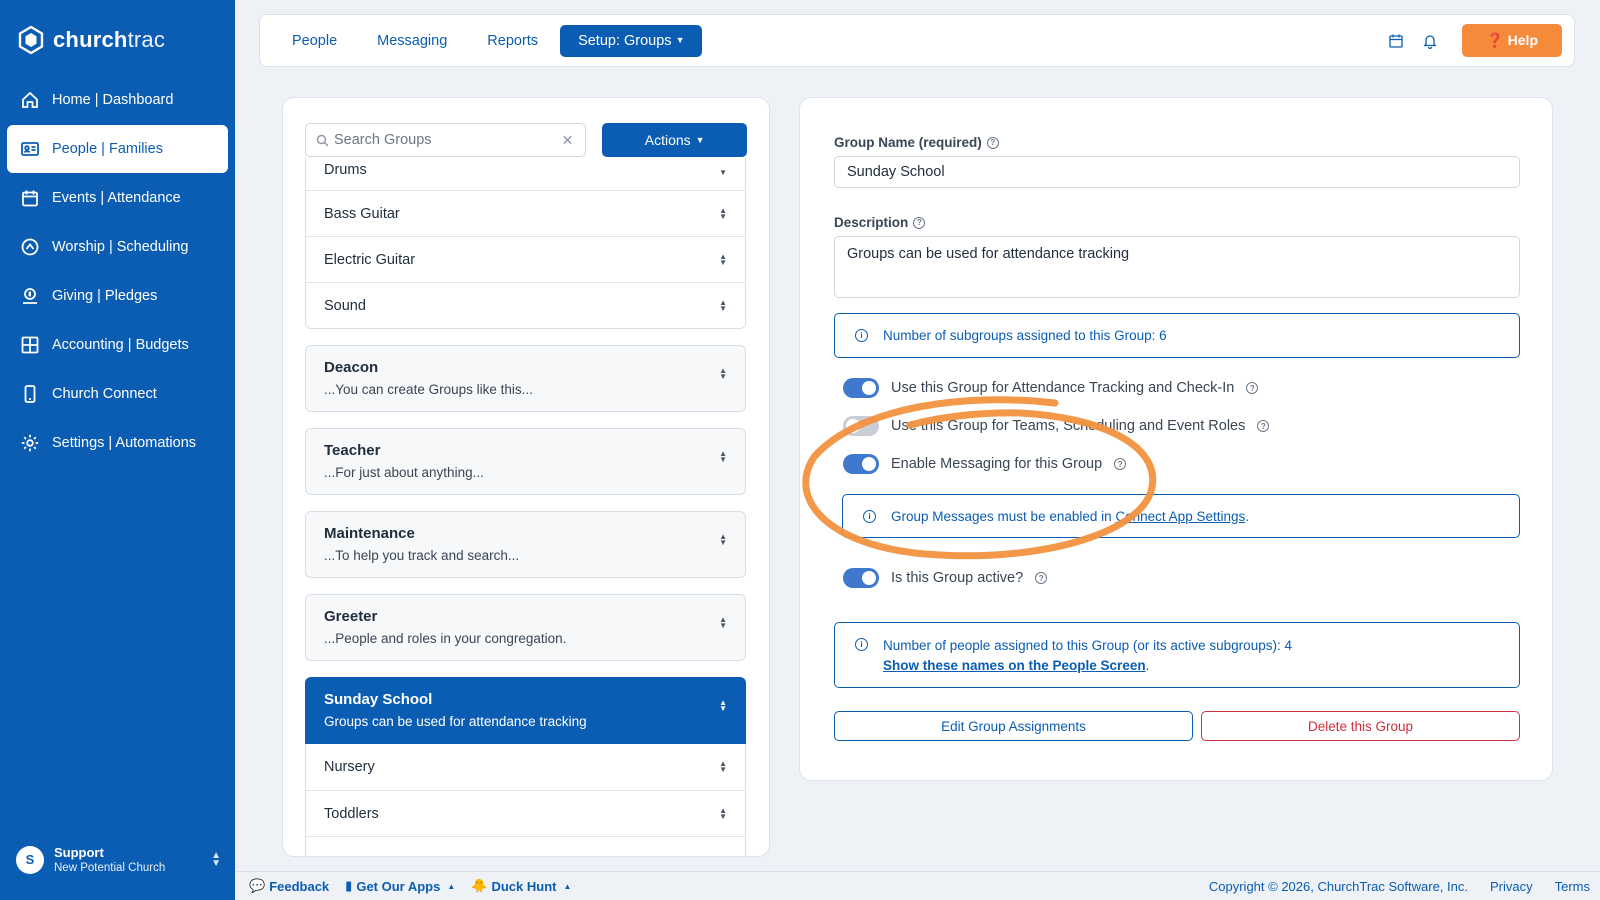  I want to click on worship-icon, so click(30, 247).